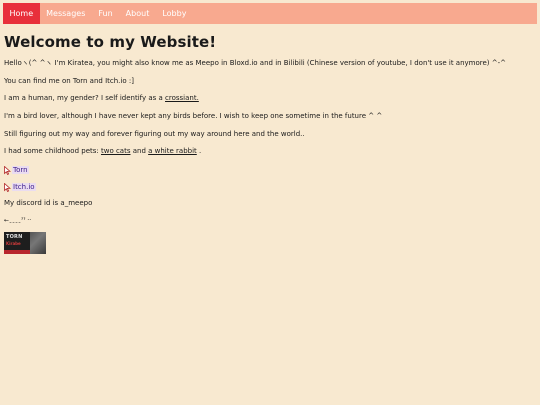  Describe the element at coordinates (182, 98) in the screenshot. I see `crossiant-link: crossiant.` at that location.